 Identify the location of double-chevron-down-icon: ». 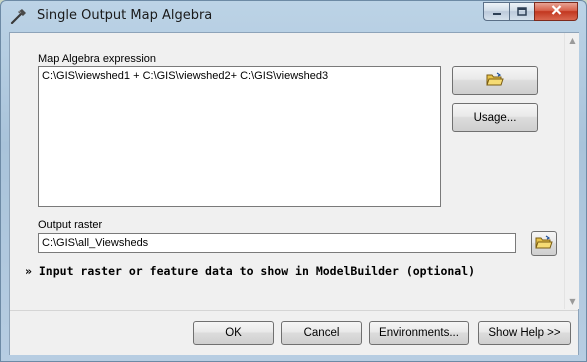
(28, 271).